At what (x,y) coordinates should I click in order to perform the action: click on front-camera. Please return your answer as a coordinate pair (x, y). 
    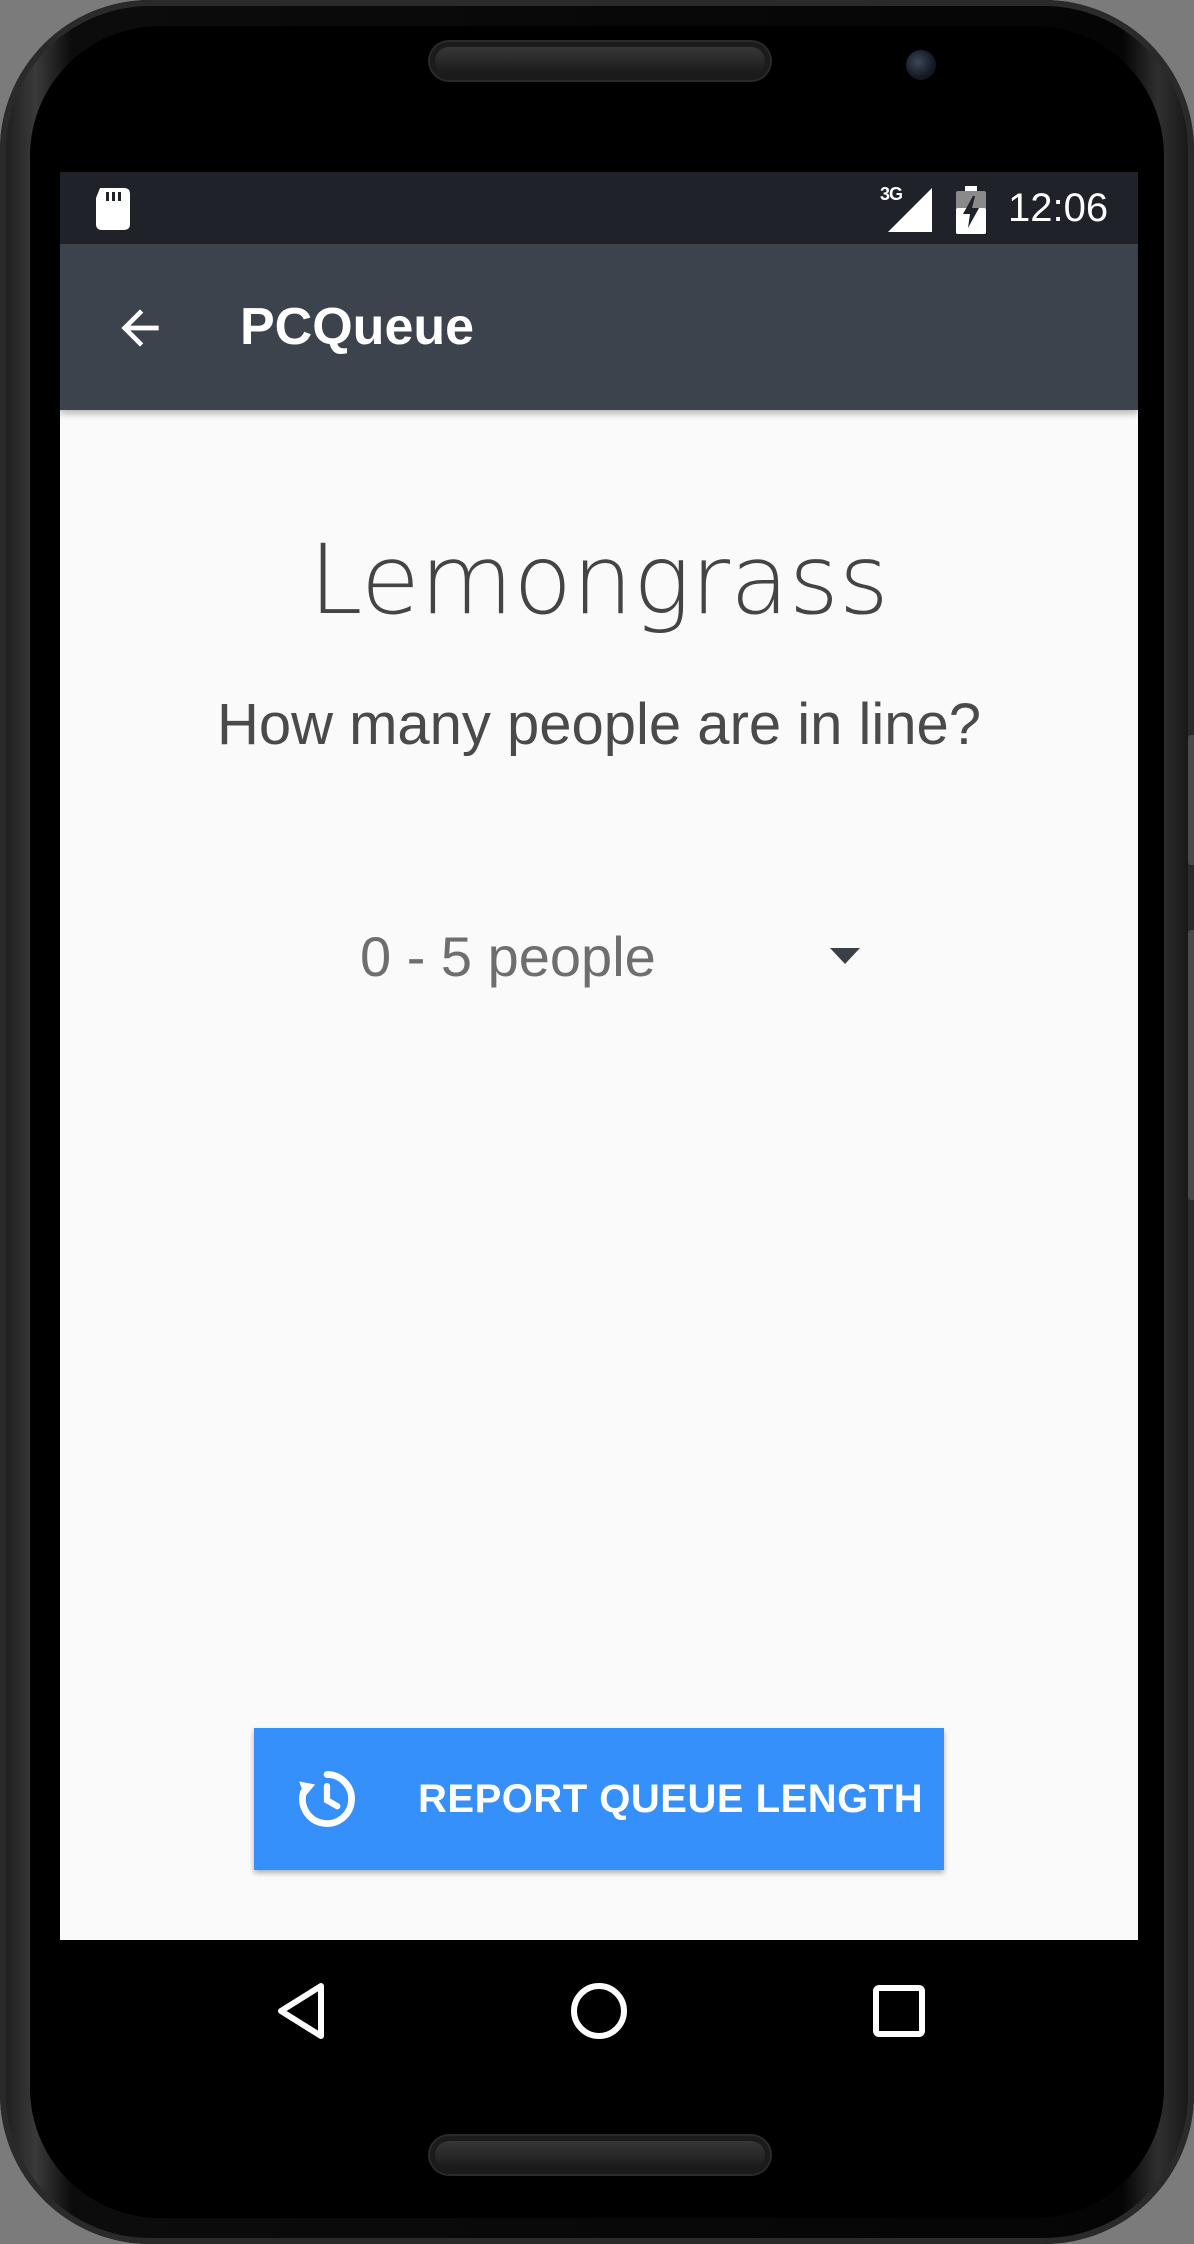
    Looking at the image, I should click on (921, 65).